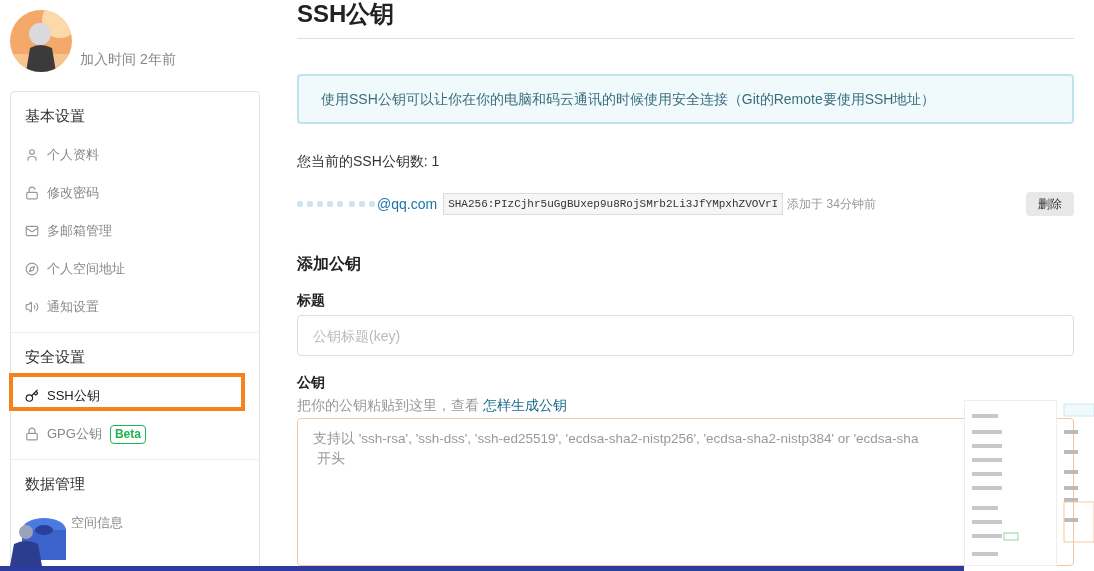 This screenshot has width=1094, height=571. Describe the element at coordinates (55, 356) in the screenshot. I see `section-title: 安全设置` at that location.